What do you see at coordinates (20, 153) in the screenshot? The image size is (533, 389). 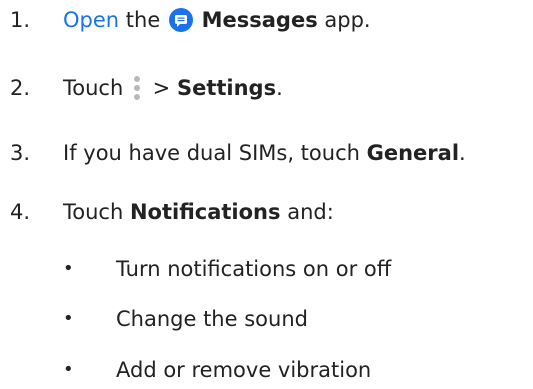 I see `step-number: 3.` at bounding box center [20, 153].